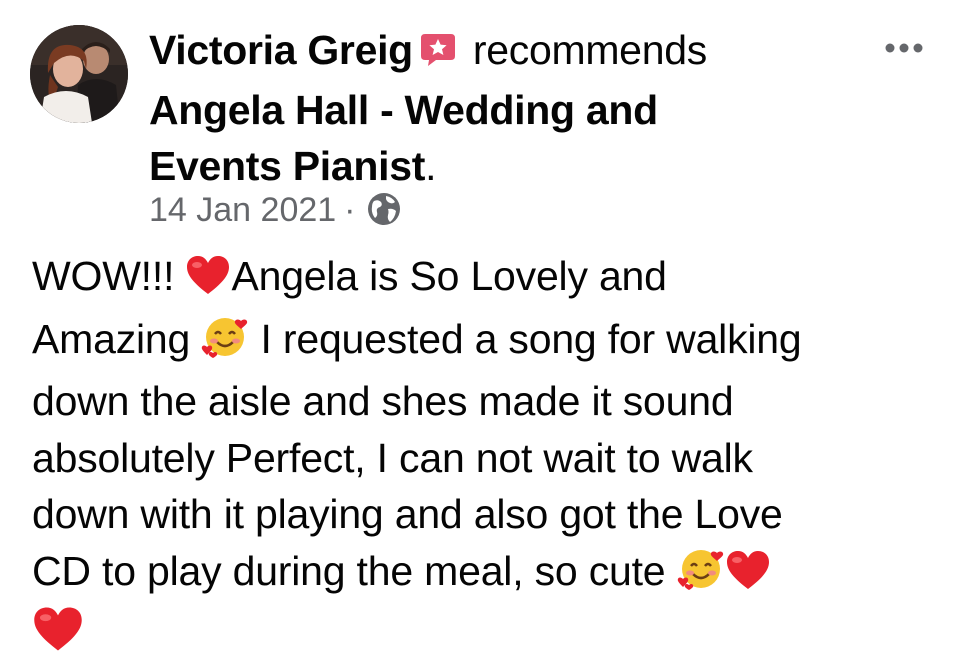  I want to click on post-meta: 14 Jan 2021 ·, so click(275, 213).